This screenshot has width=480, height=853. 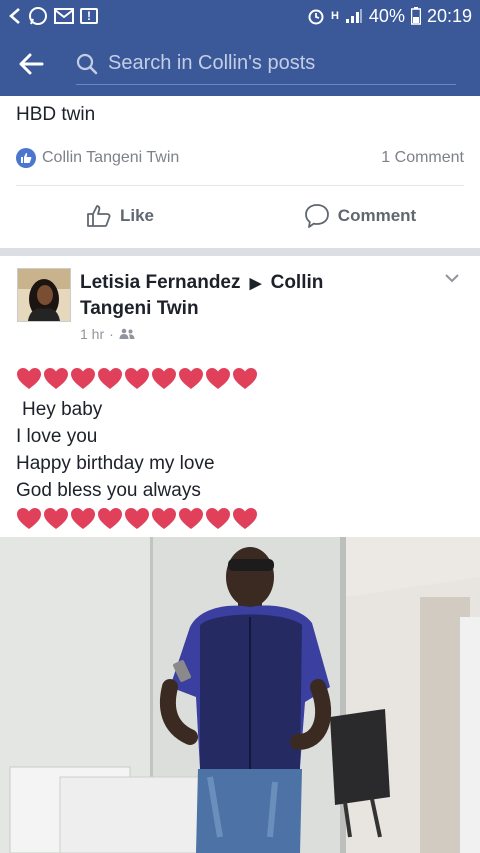 What do you see at coordinates (56, 114) in the screenshot?
I see `post-text: HBD twin` at bounding box center [56, 114].